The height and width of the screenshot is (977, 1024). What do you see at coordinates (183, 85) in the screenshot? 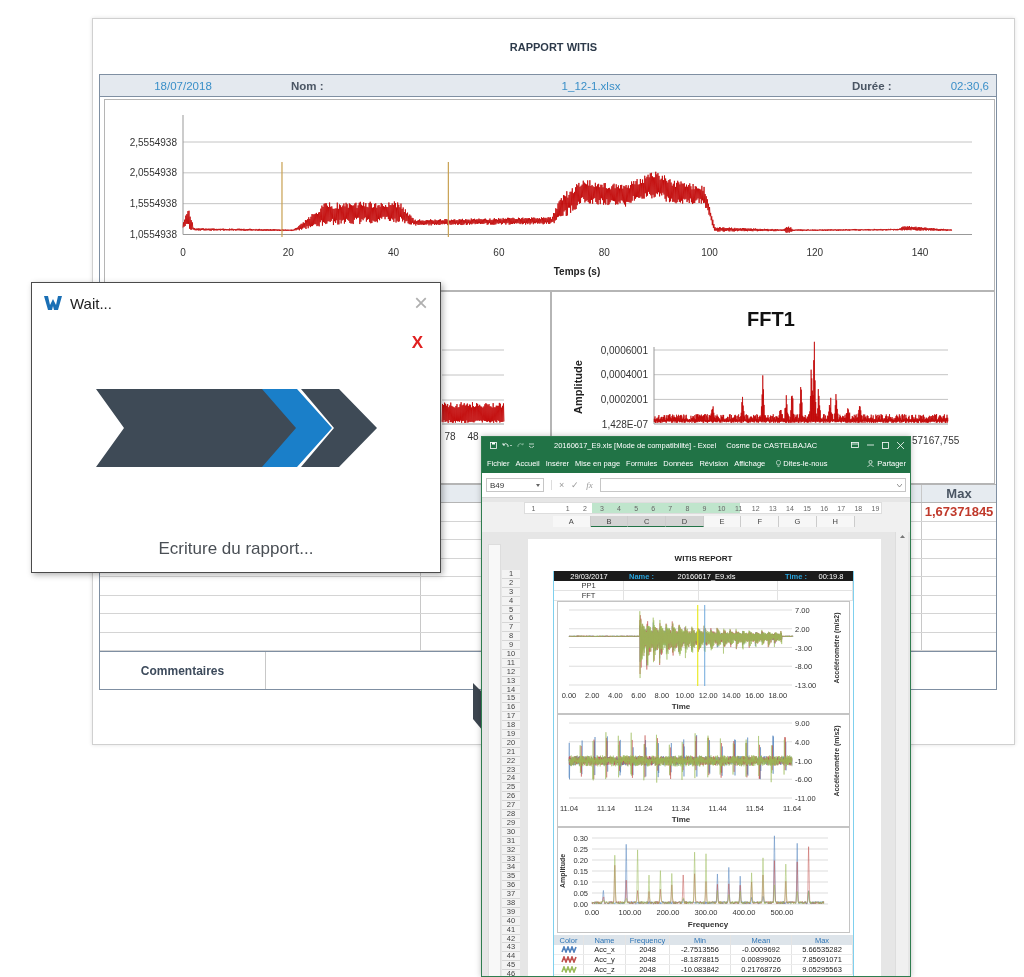
I see `date-text: 18/07/2018` at bounding box center [183, 85].